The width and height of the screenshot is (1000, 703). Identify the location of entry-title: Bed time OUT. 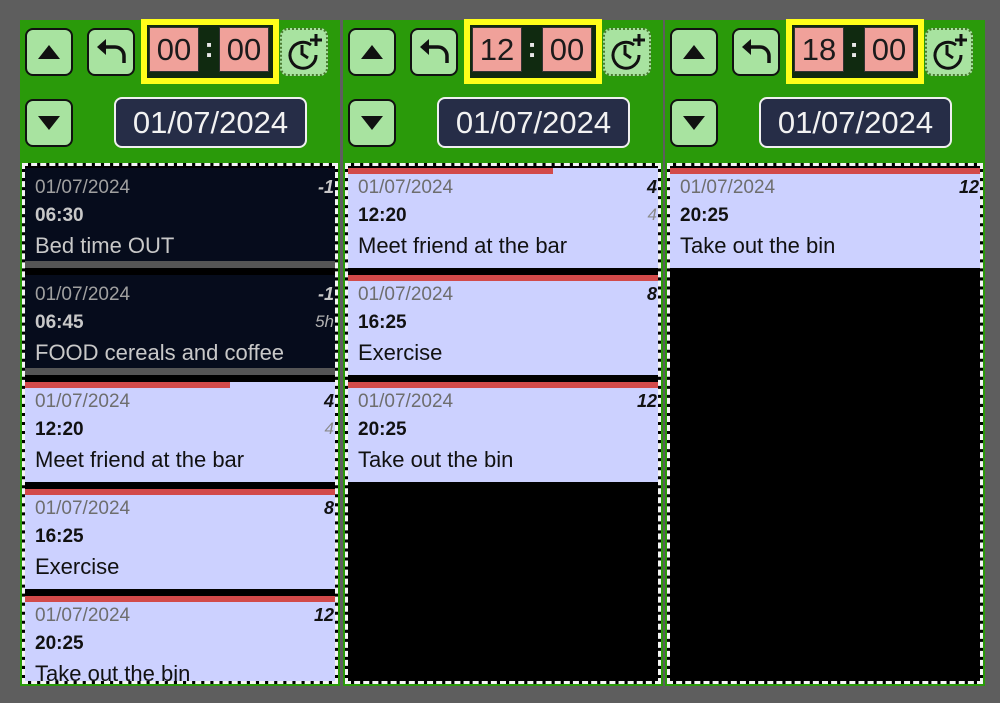
(105, 245).